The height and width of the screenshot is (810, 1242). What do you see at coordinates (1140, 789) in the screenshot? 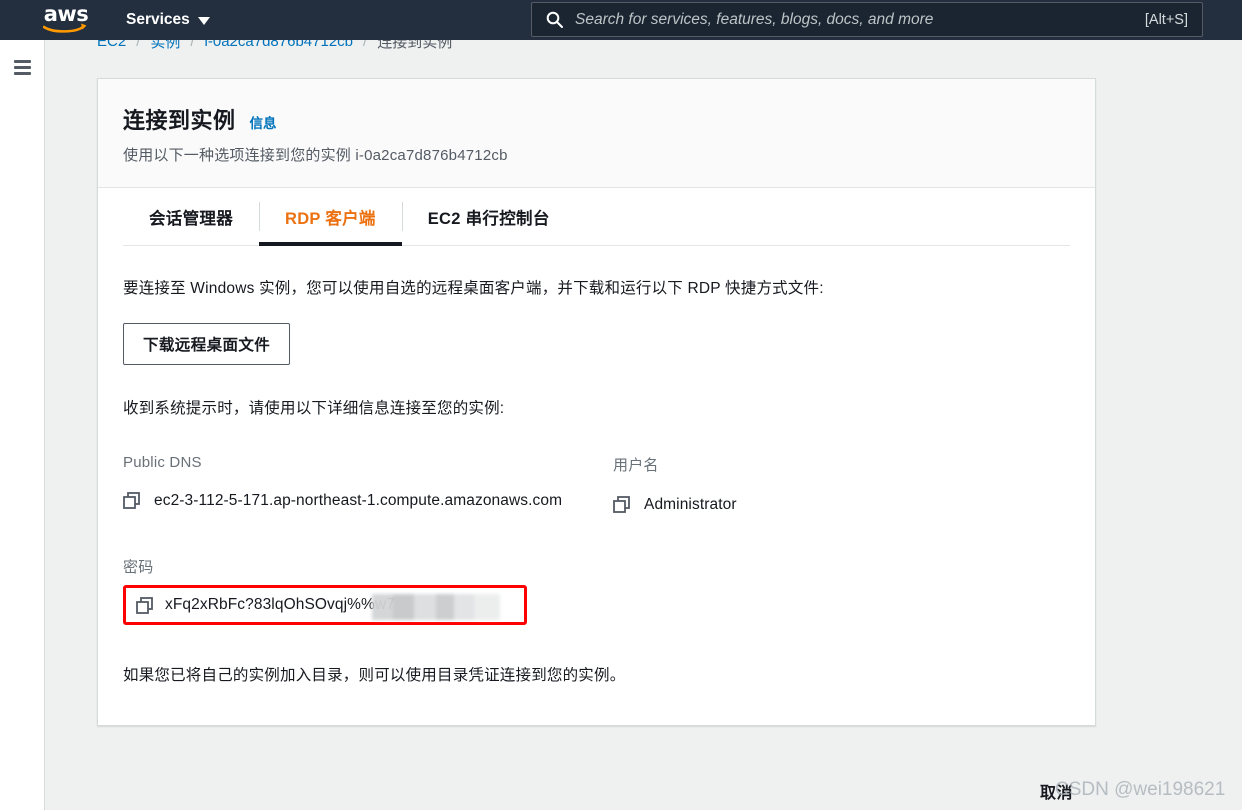
I see `csdn-watermark: CSDN @wei198621` at bounding box center [1140, 789].